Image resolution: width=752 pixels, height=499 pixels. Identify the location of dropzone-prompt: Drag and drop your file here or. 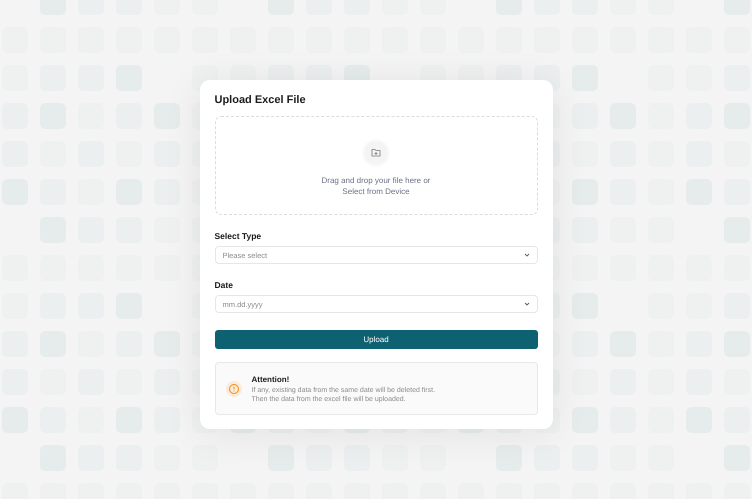
(376, 180).